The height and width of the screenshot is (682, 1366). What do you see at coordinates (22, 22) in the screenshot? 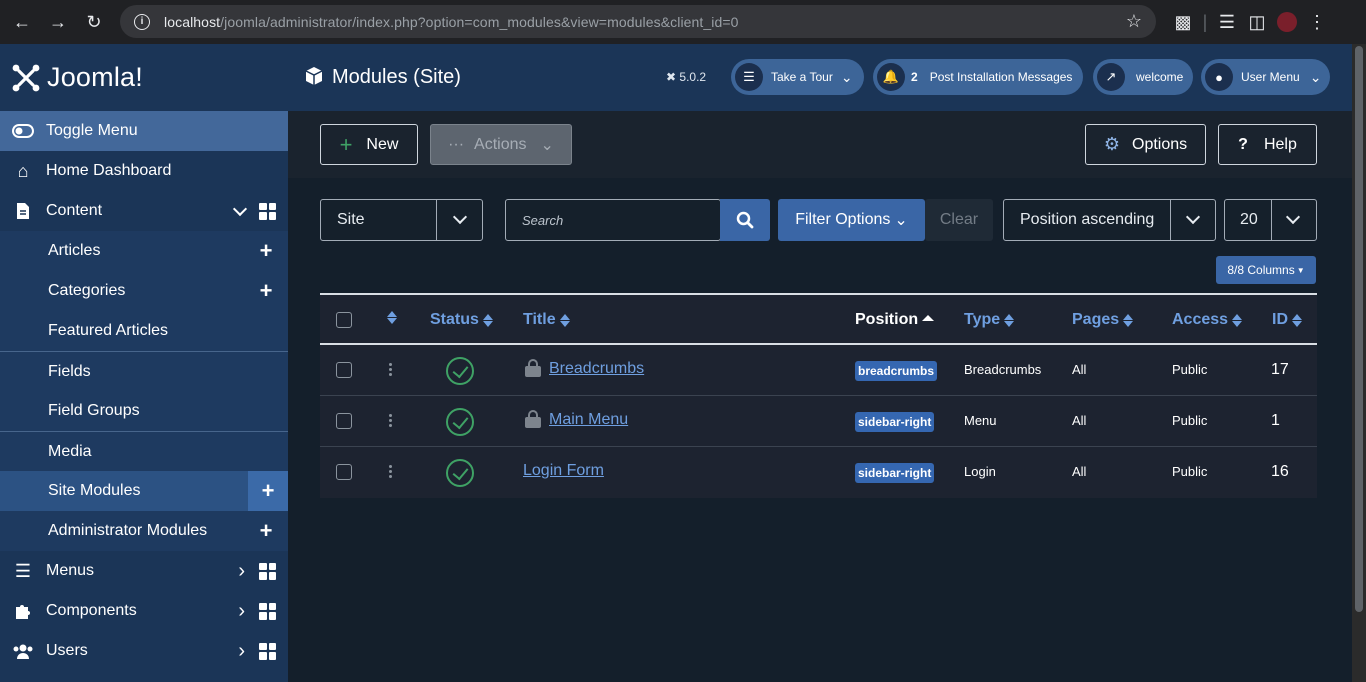
I see `back-icon: ←` at bounding box center [22, 22].